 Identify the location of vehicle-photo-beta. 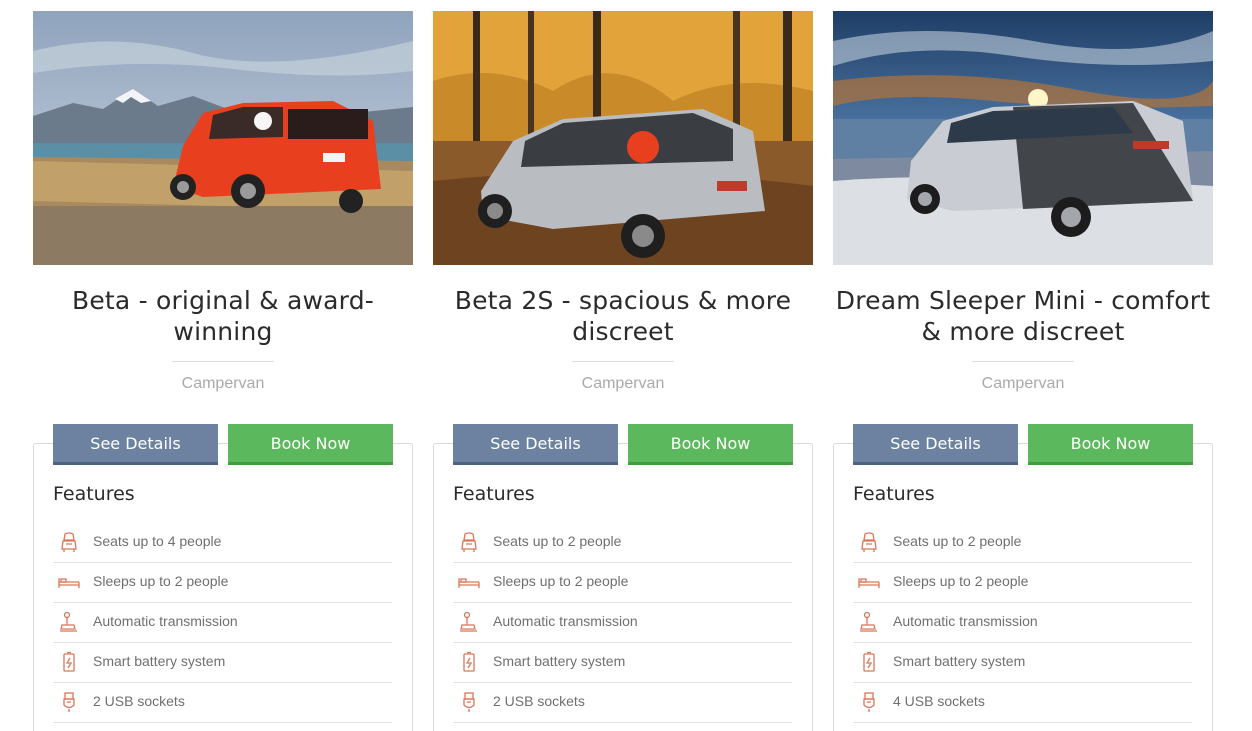
(223, 138).